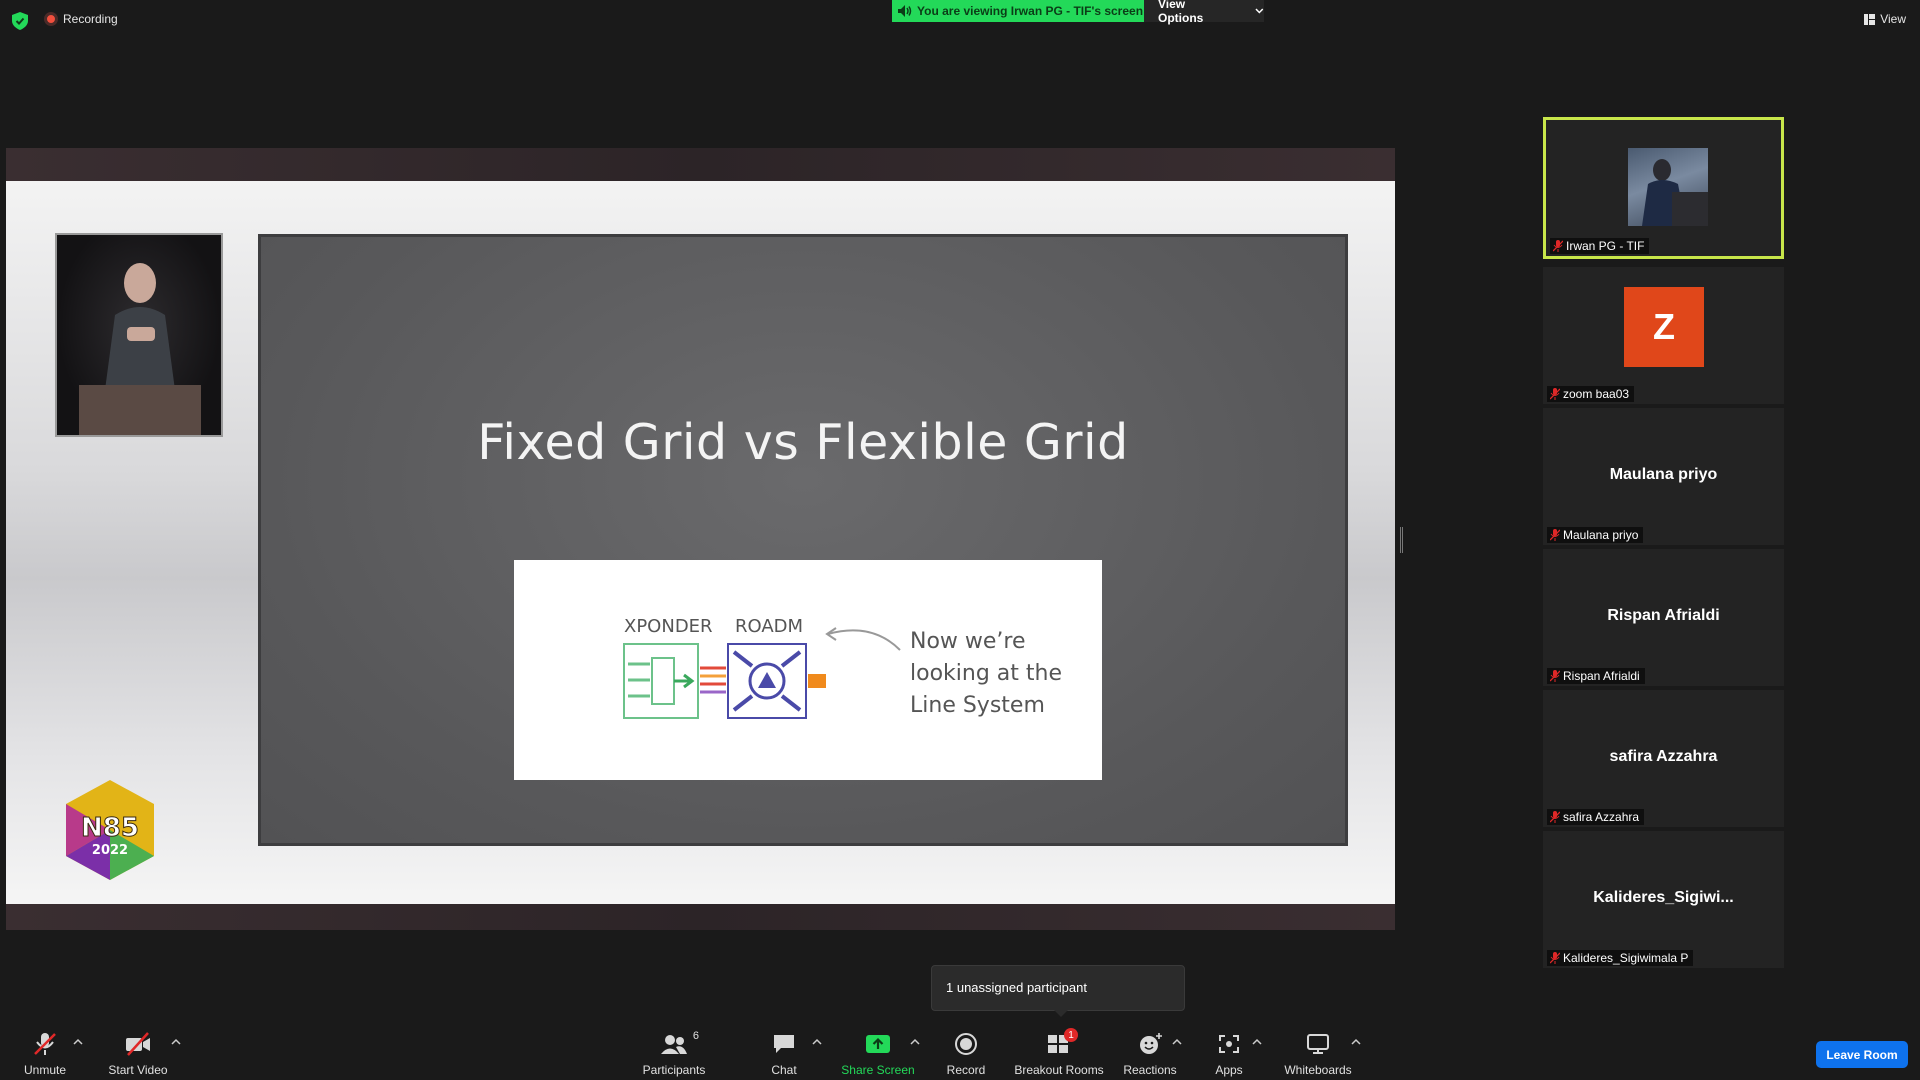 The width and height of the screenshot is (1920, 1080). Describe the element at coordinates (966, 1044) in the screenshot. I see `record-icon` at that location.